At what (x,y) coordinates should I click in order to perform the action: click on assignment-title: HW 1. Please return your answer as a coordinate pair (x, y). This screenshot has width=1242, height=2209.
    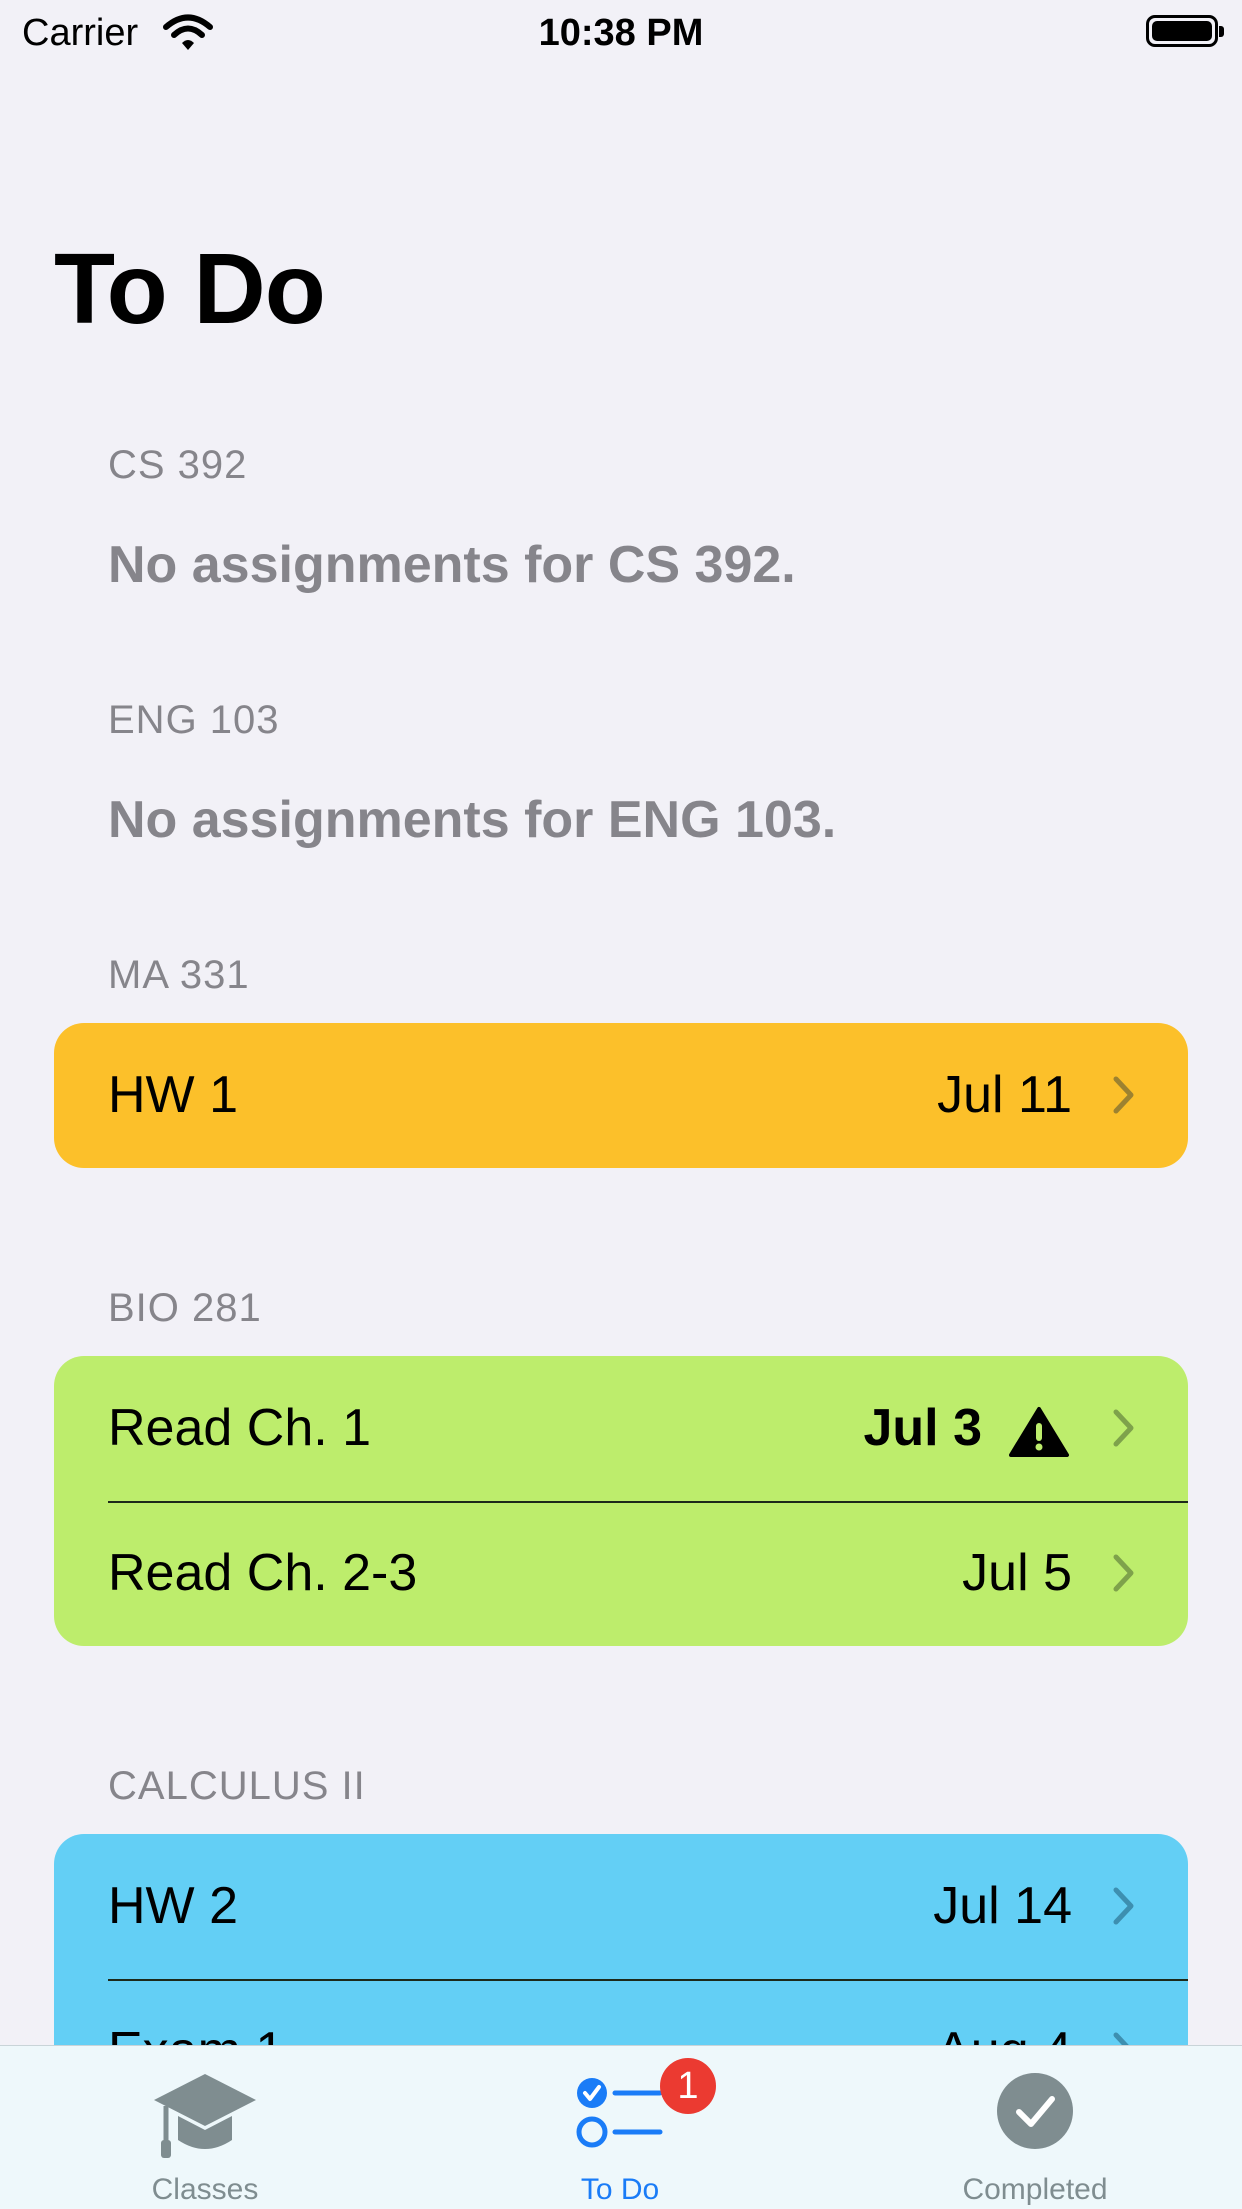
    Looking at the image, I should click on (173, 1095).